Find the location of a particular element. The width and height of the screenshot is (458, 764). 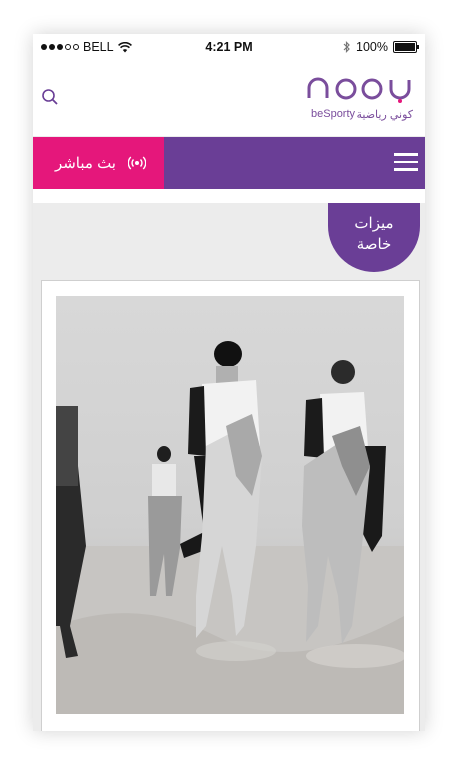

live-stream-button: بث مباشر is located at coordinates (98, 165).